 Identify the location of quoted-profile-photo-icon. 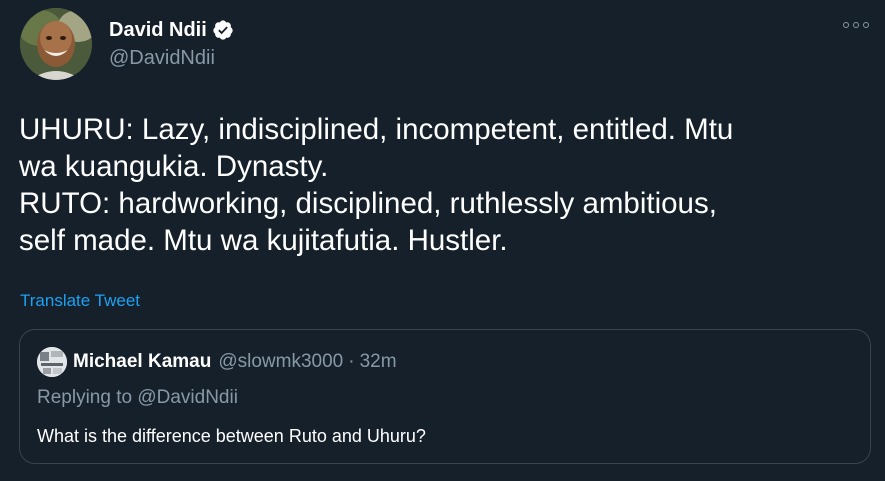
(52, 362).